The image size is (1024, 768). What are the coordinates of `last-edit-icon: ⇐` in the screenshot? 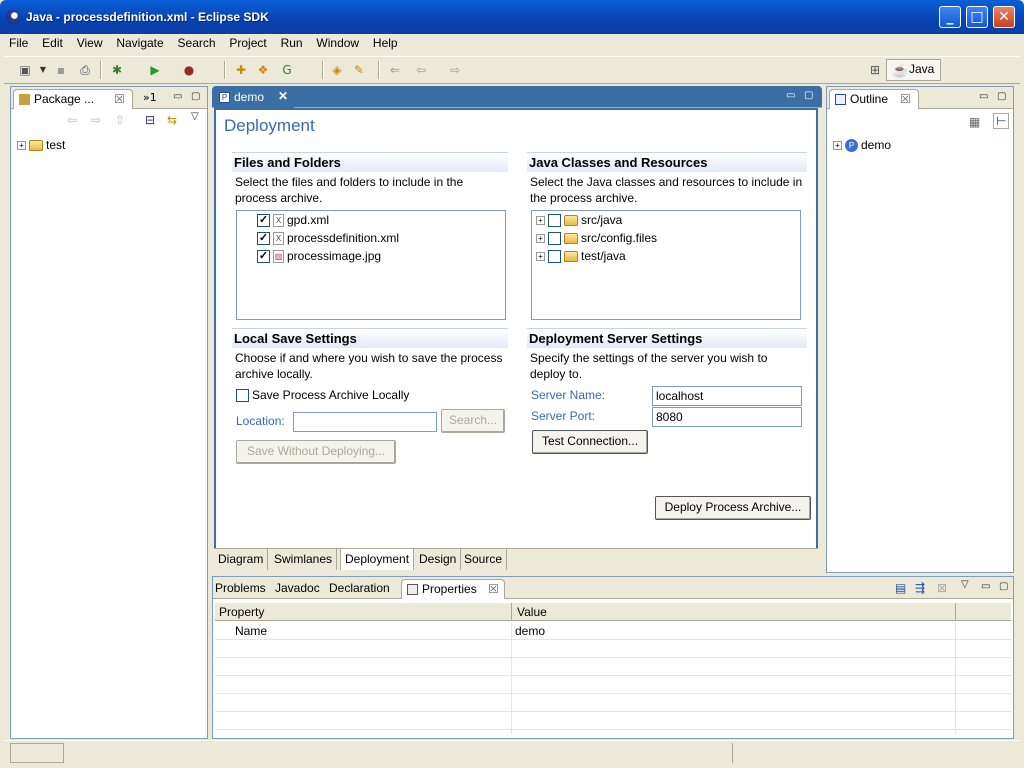 It's located at (395, 70).